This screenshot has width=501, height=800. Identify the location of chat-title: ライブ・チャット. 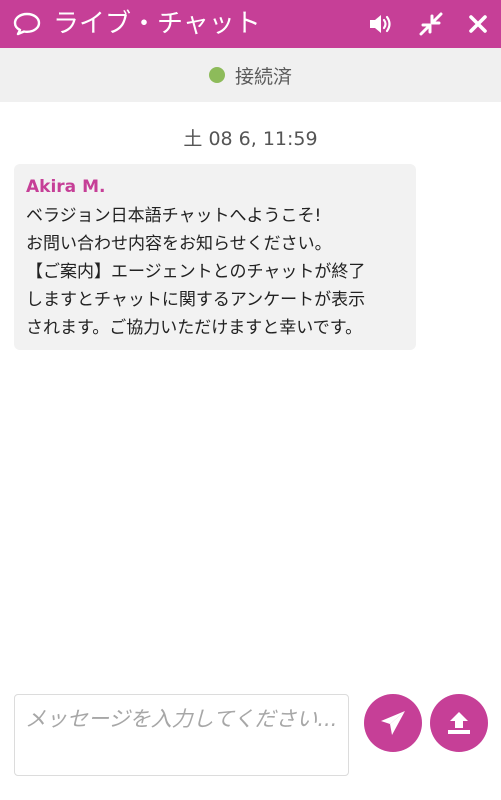
(157, 24).